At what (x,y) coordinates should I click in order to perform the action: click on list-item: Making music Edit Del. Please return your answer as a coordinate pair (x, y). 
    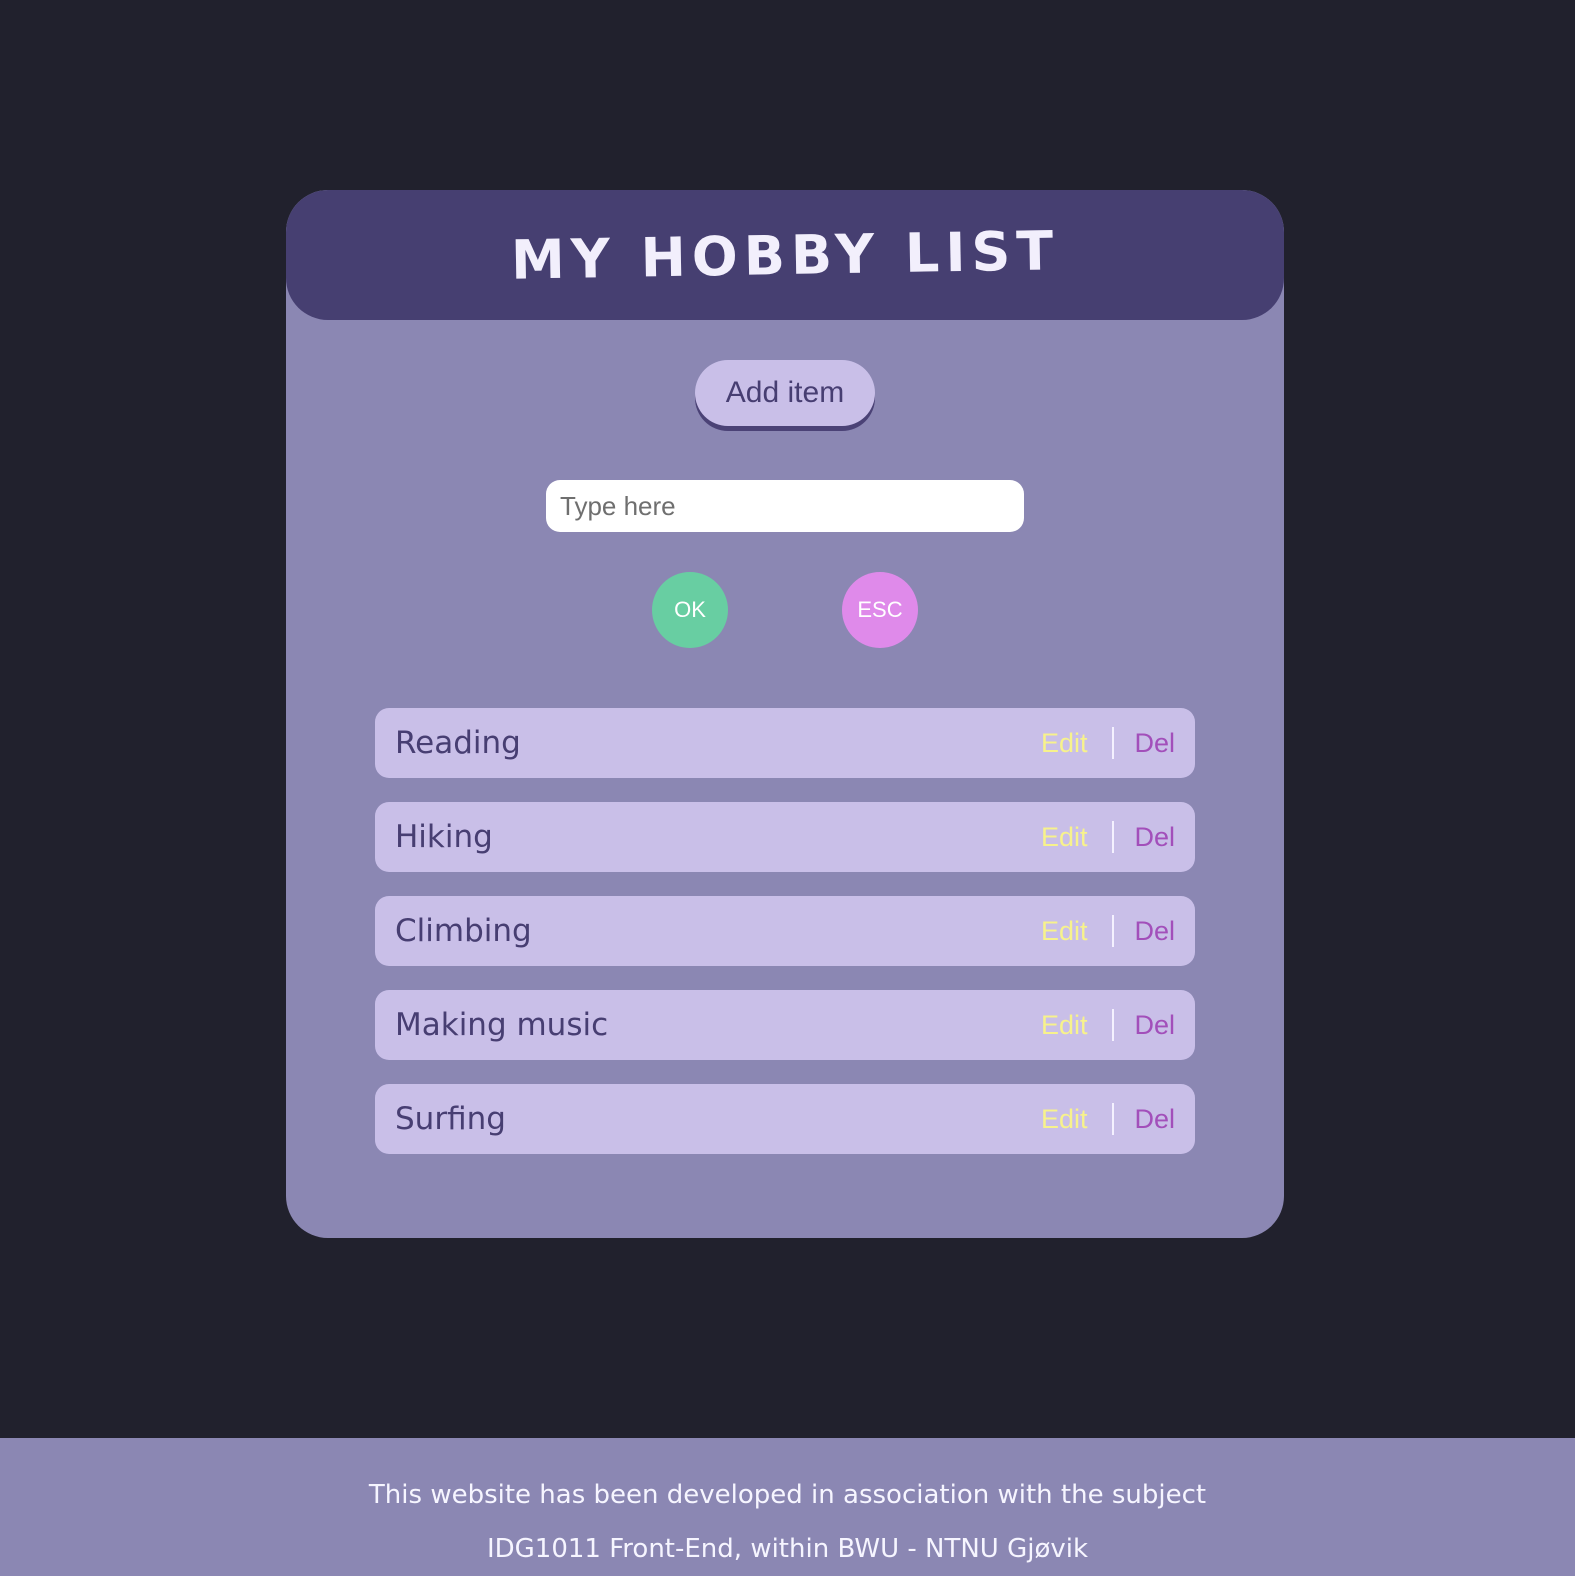
    Looking at the image, I should click on (785, 1025).